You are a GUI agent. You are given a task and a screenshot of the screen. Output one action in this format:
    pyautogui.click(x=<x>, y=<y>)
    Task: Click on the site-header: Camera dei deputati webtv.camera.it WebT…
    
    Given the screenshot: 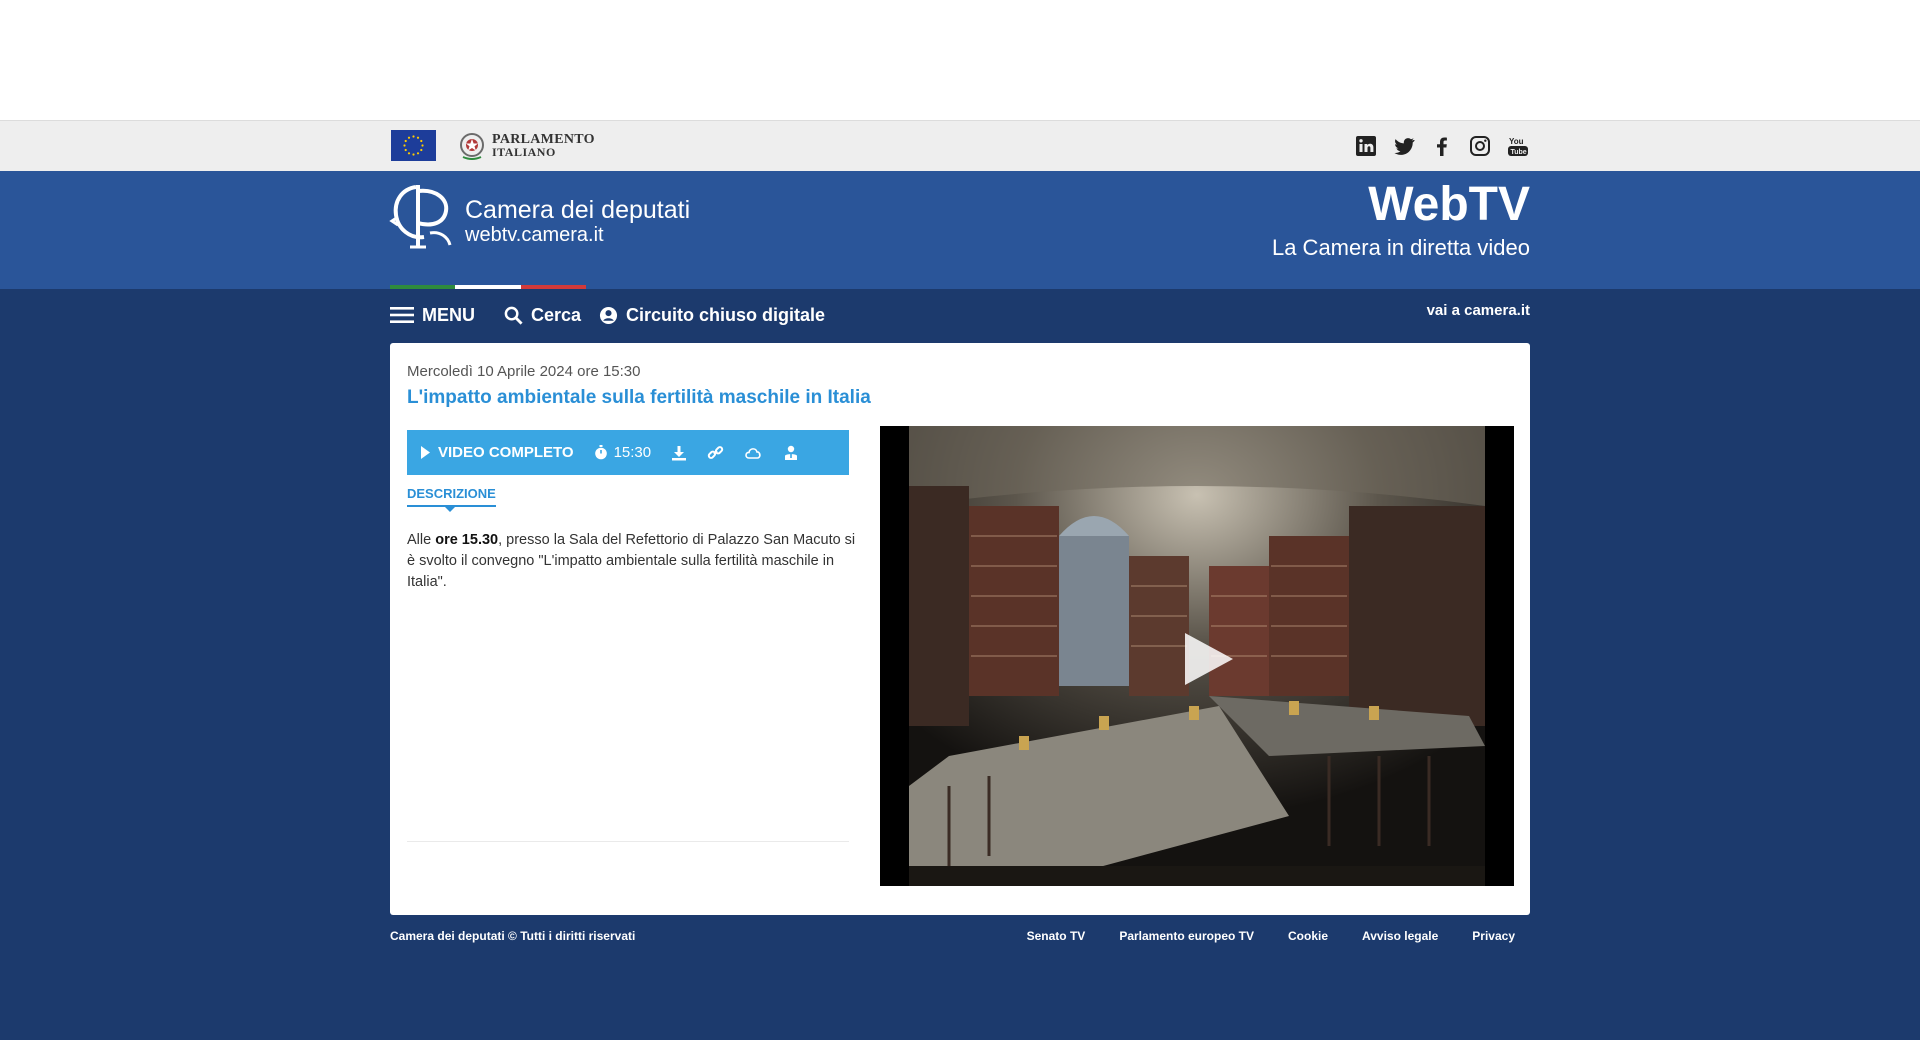 What is the action you would take?
    pyautogui.click(x=960, y=230)
    